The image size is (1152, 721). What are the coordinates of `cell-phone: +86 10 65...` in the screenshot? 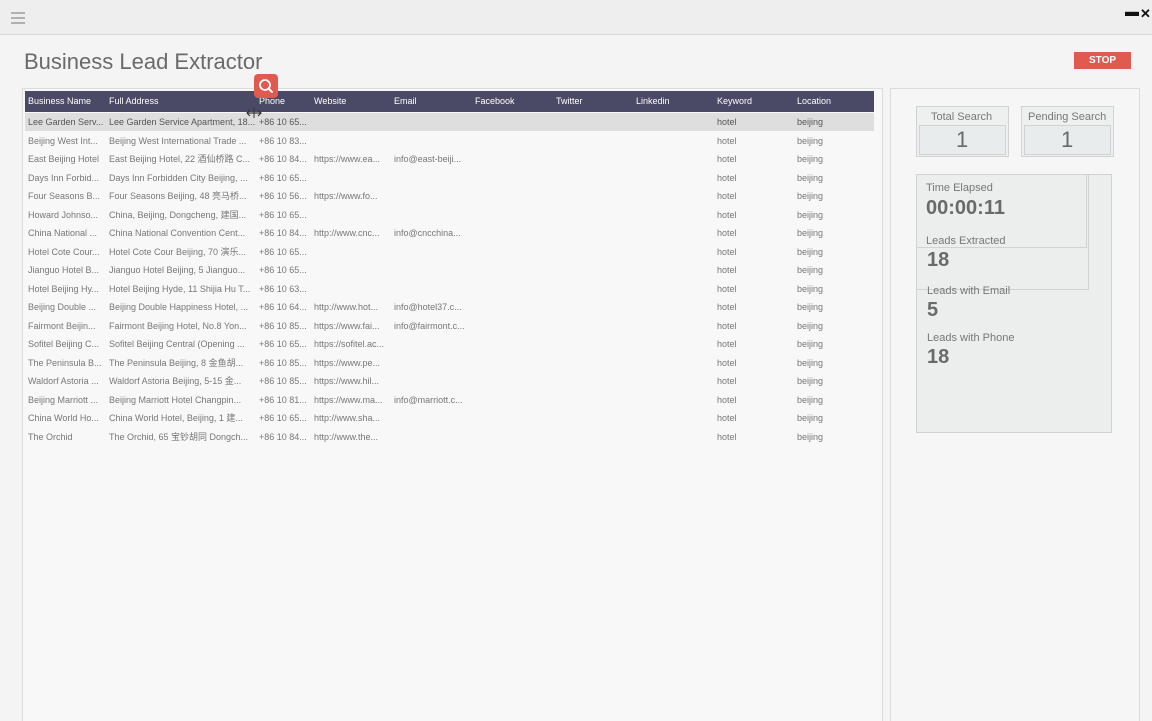 It's located at (283, 344).